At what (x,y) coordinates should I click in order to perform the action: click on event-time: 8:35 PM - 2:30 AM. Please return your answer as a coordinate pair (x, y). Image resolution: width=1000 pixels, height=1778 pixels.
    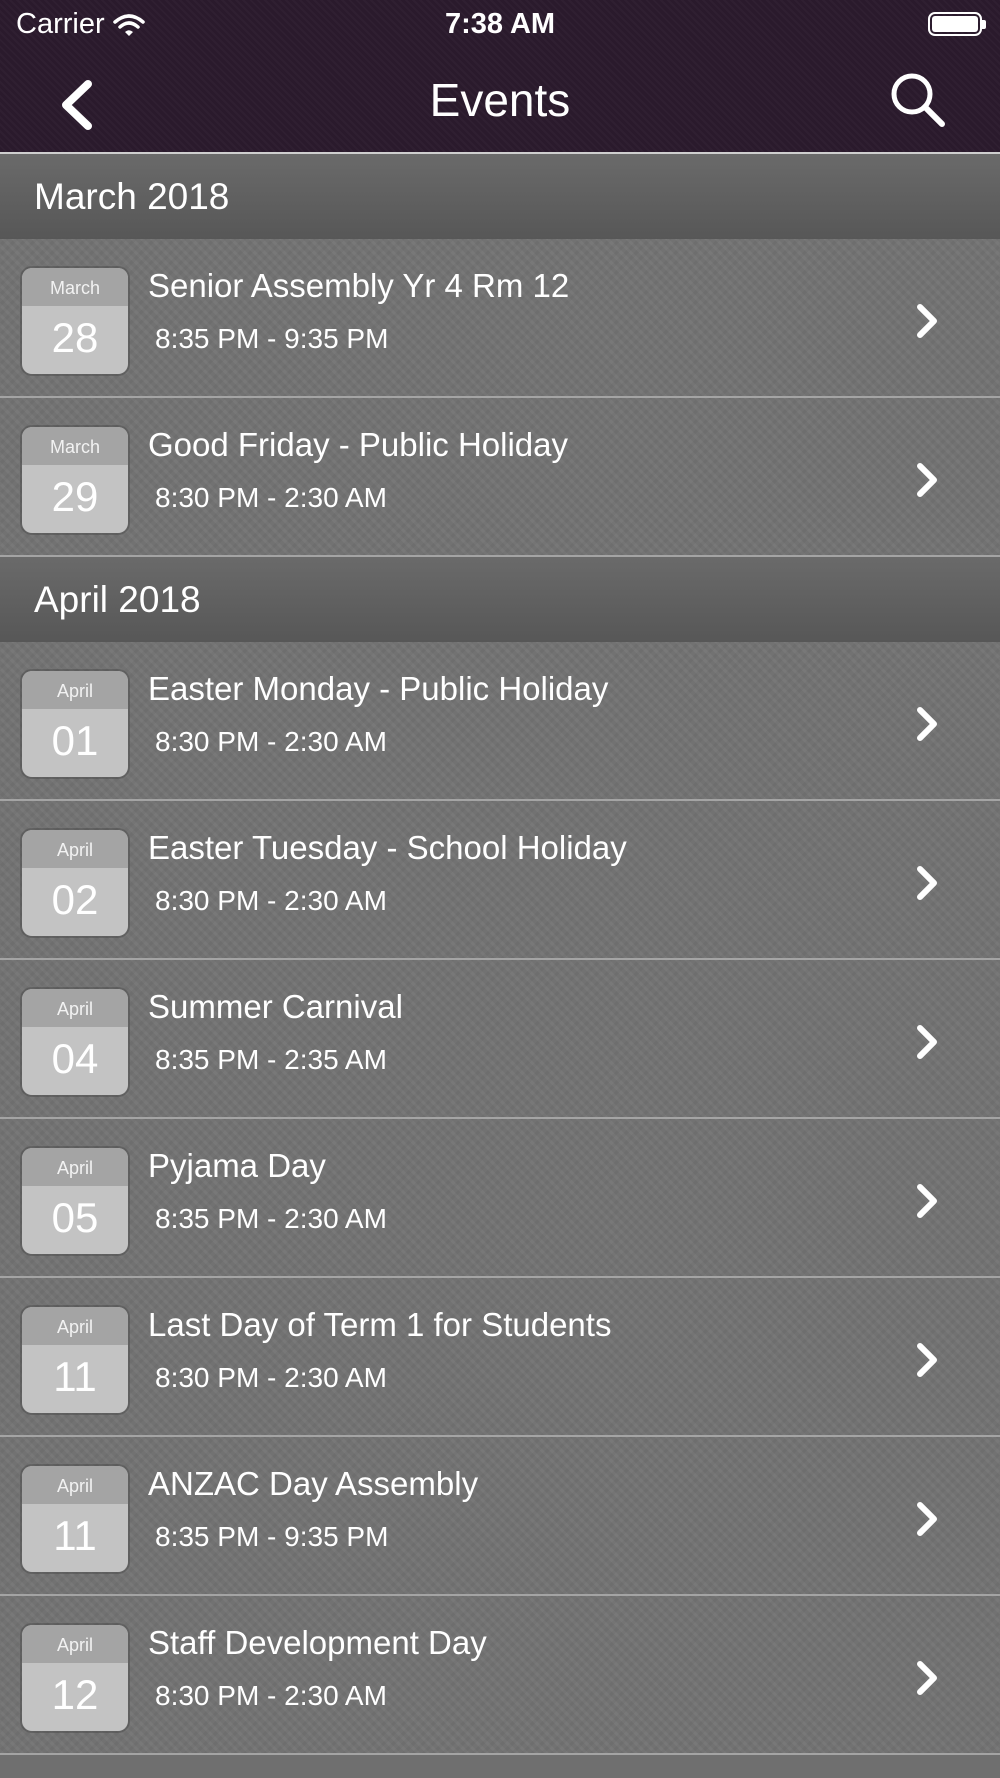
    Looking at the image, I should click on (271, 1218).